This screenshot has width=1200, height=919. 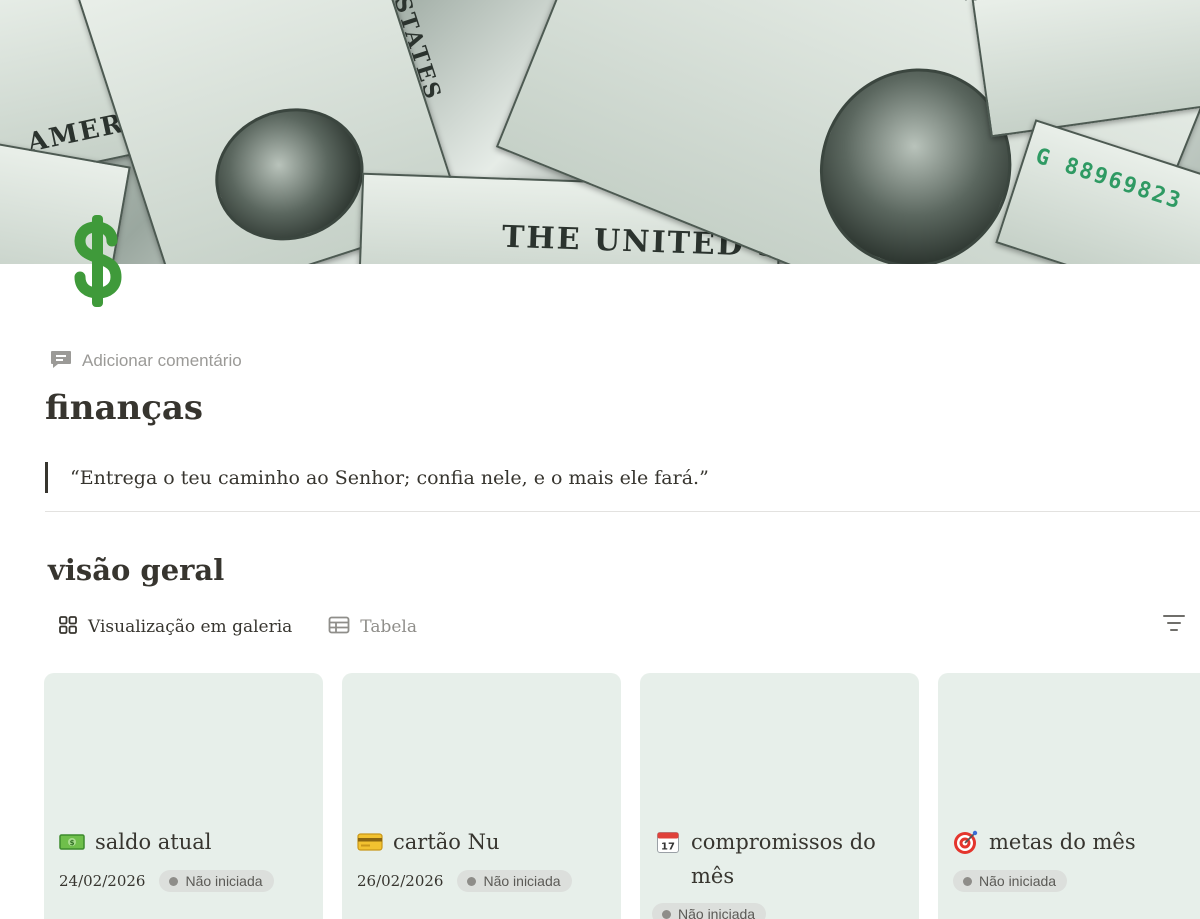 I want to click on card-meta: 24/02/2026 Não iniciada, so click(x=166, y=881).